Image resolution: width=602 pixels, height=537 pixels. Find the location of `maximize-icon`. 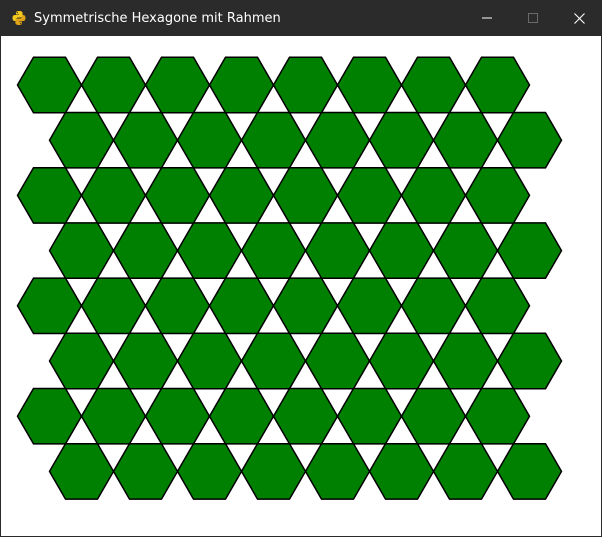

maximize-icon is located at coordinates (533, 18).